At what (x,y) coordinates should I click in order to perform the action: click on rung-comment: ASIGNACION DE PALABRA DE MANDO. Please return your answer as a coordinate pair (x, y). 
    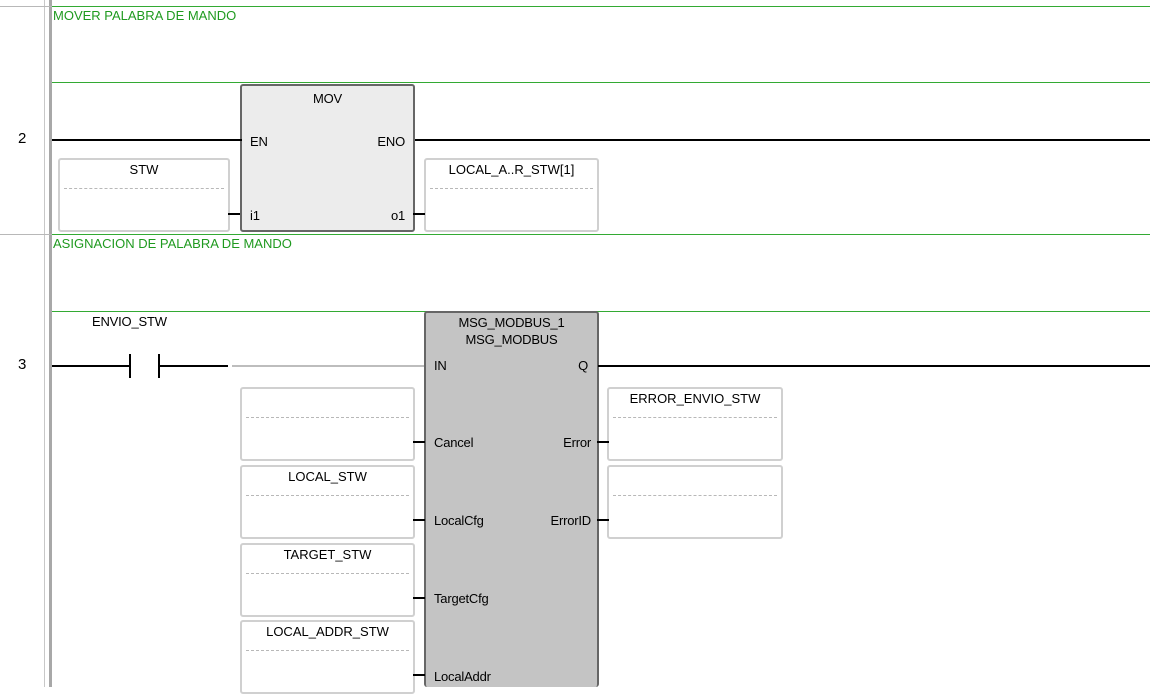
    Looking at the image, I should click on (172, 243).